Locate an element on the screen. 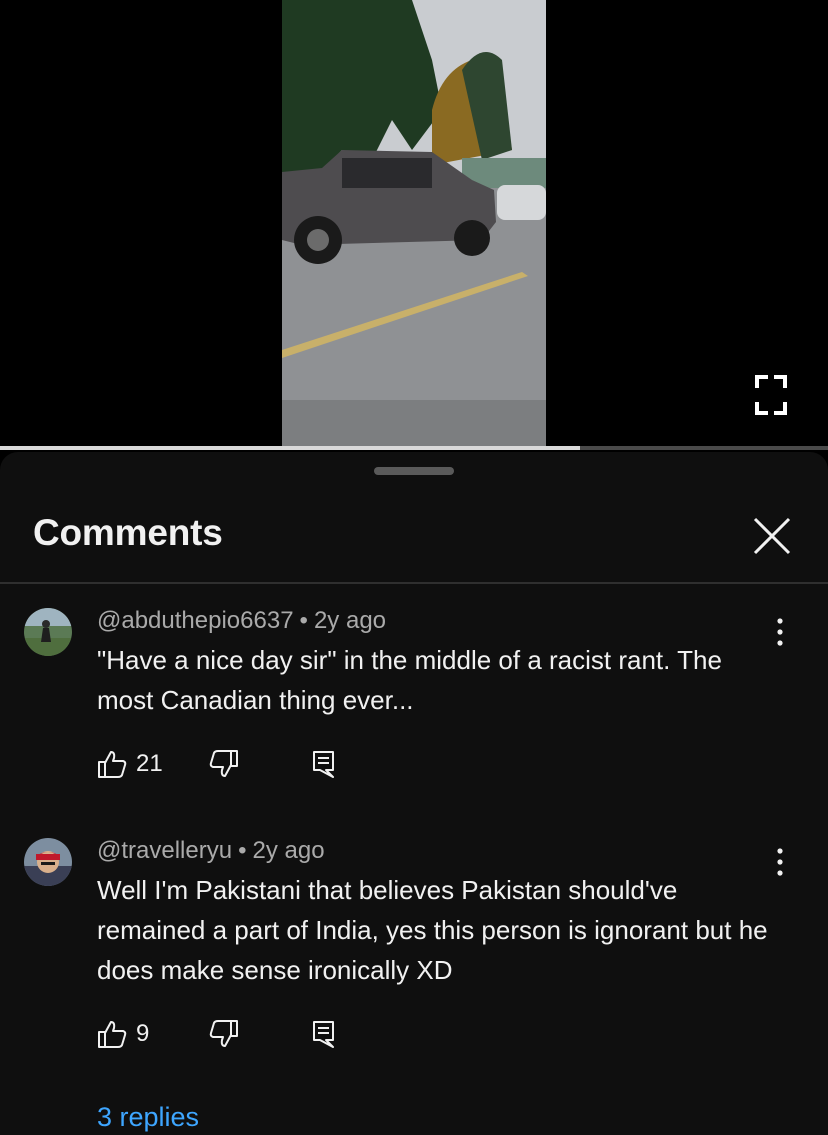 This screenshot has width=828, height=1135. comment-actions: 21 is located at coordinates (226, 764).